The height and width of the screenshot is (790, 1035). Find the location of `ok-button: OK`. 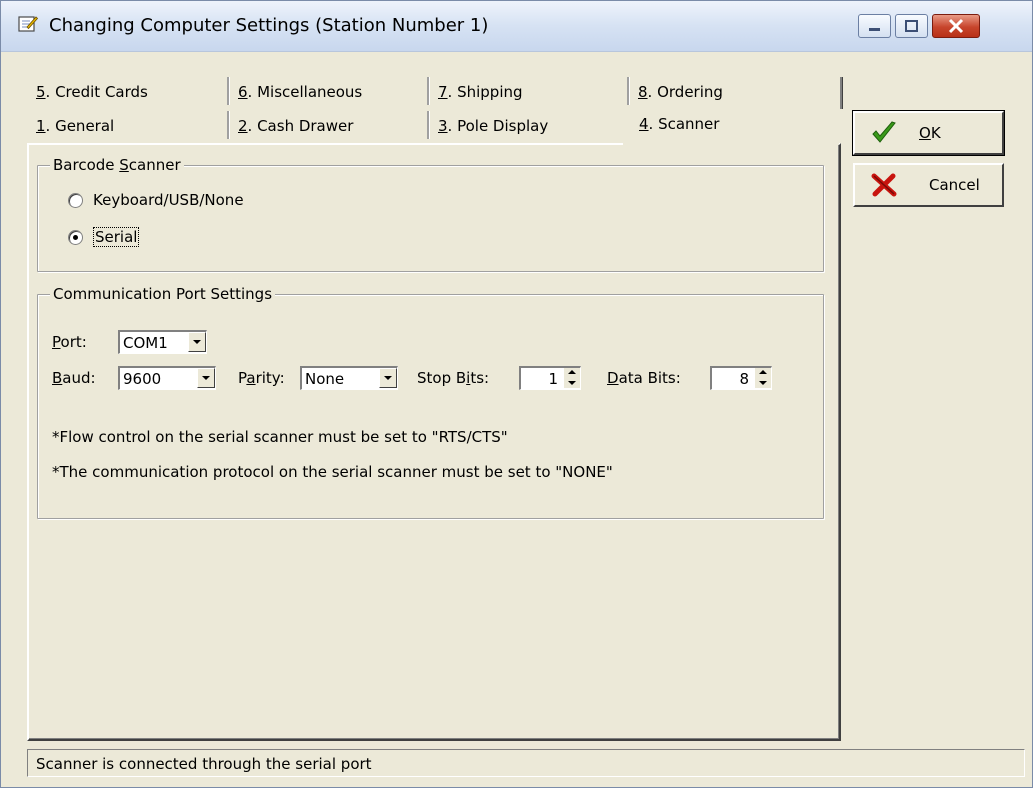

ok-button: OK is located at coordinates (928, 133).